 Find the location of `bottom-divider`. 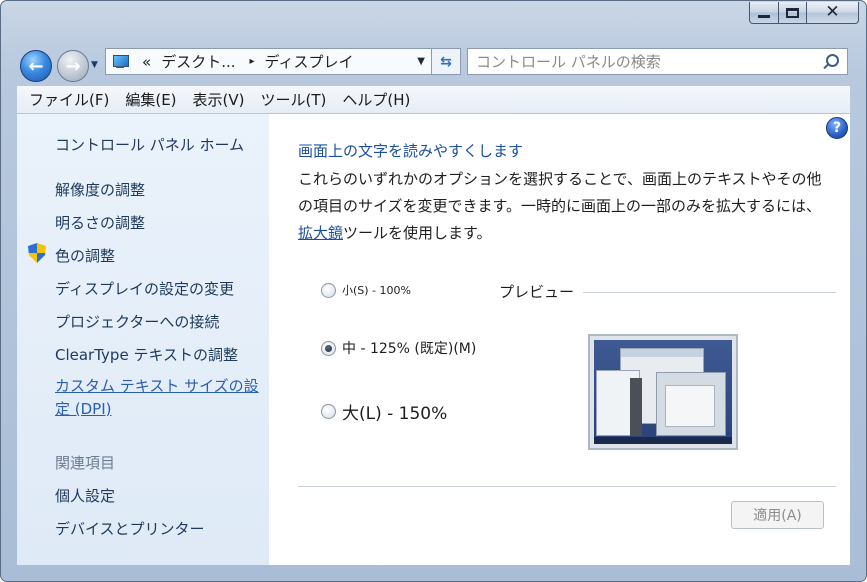

bottom-divider is located at coordinates (567, 486).